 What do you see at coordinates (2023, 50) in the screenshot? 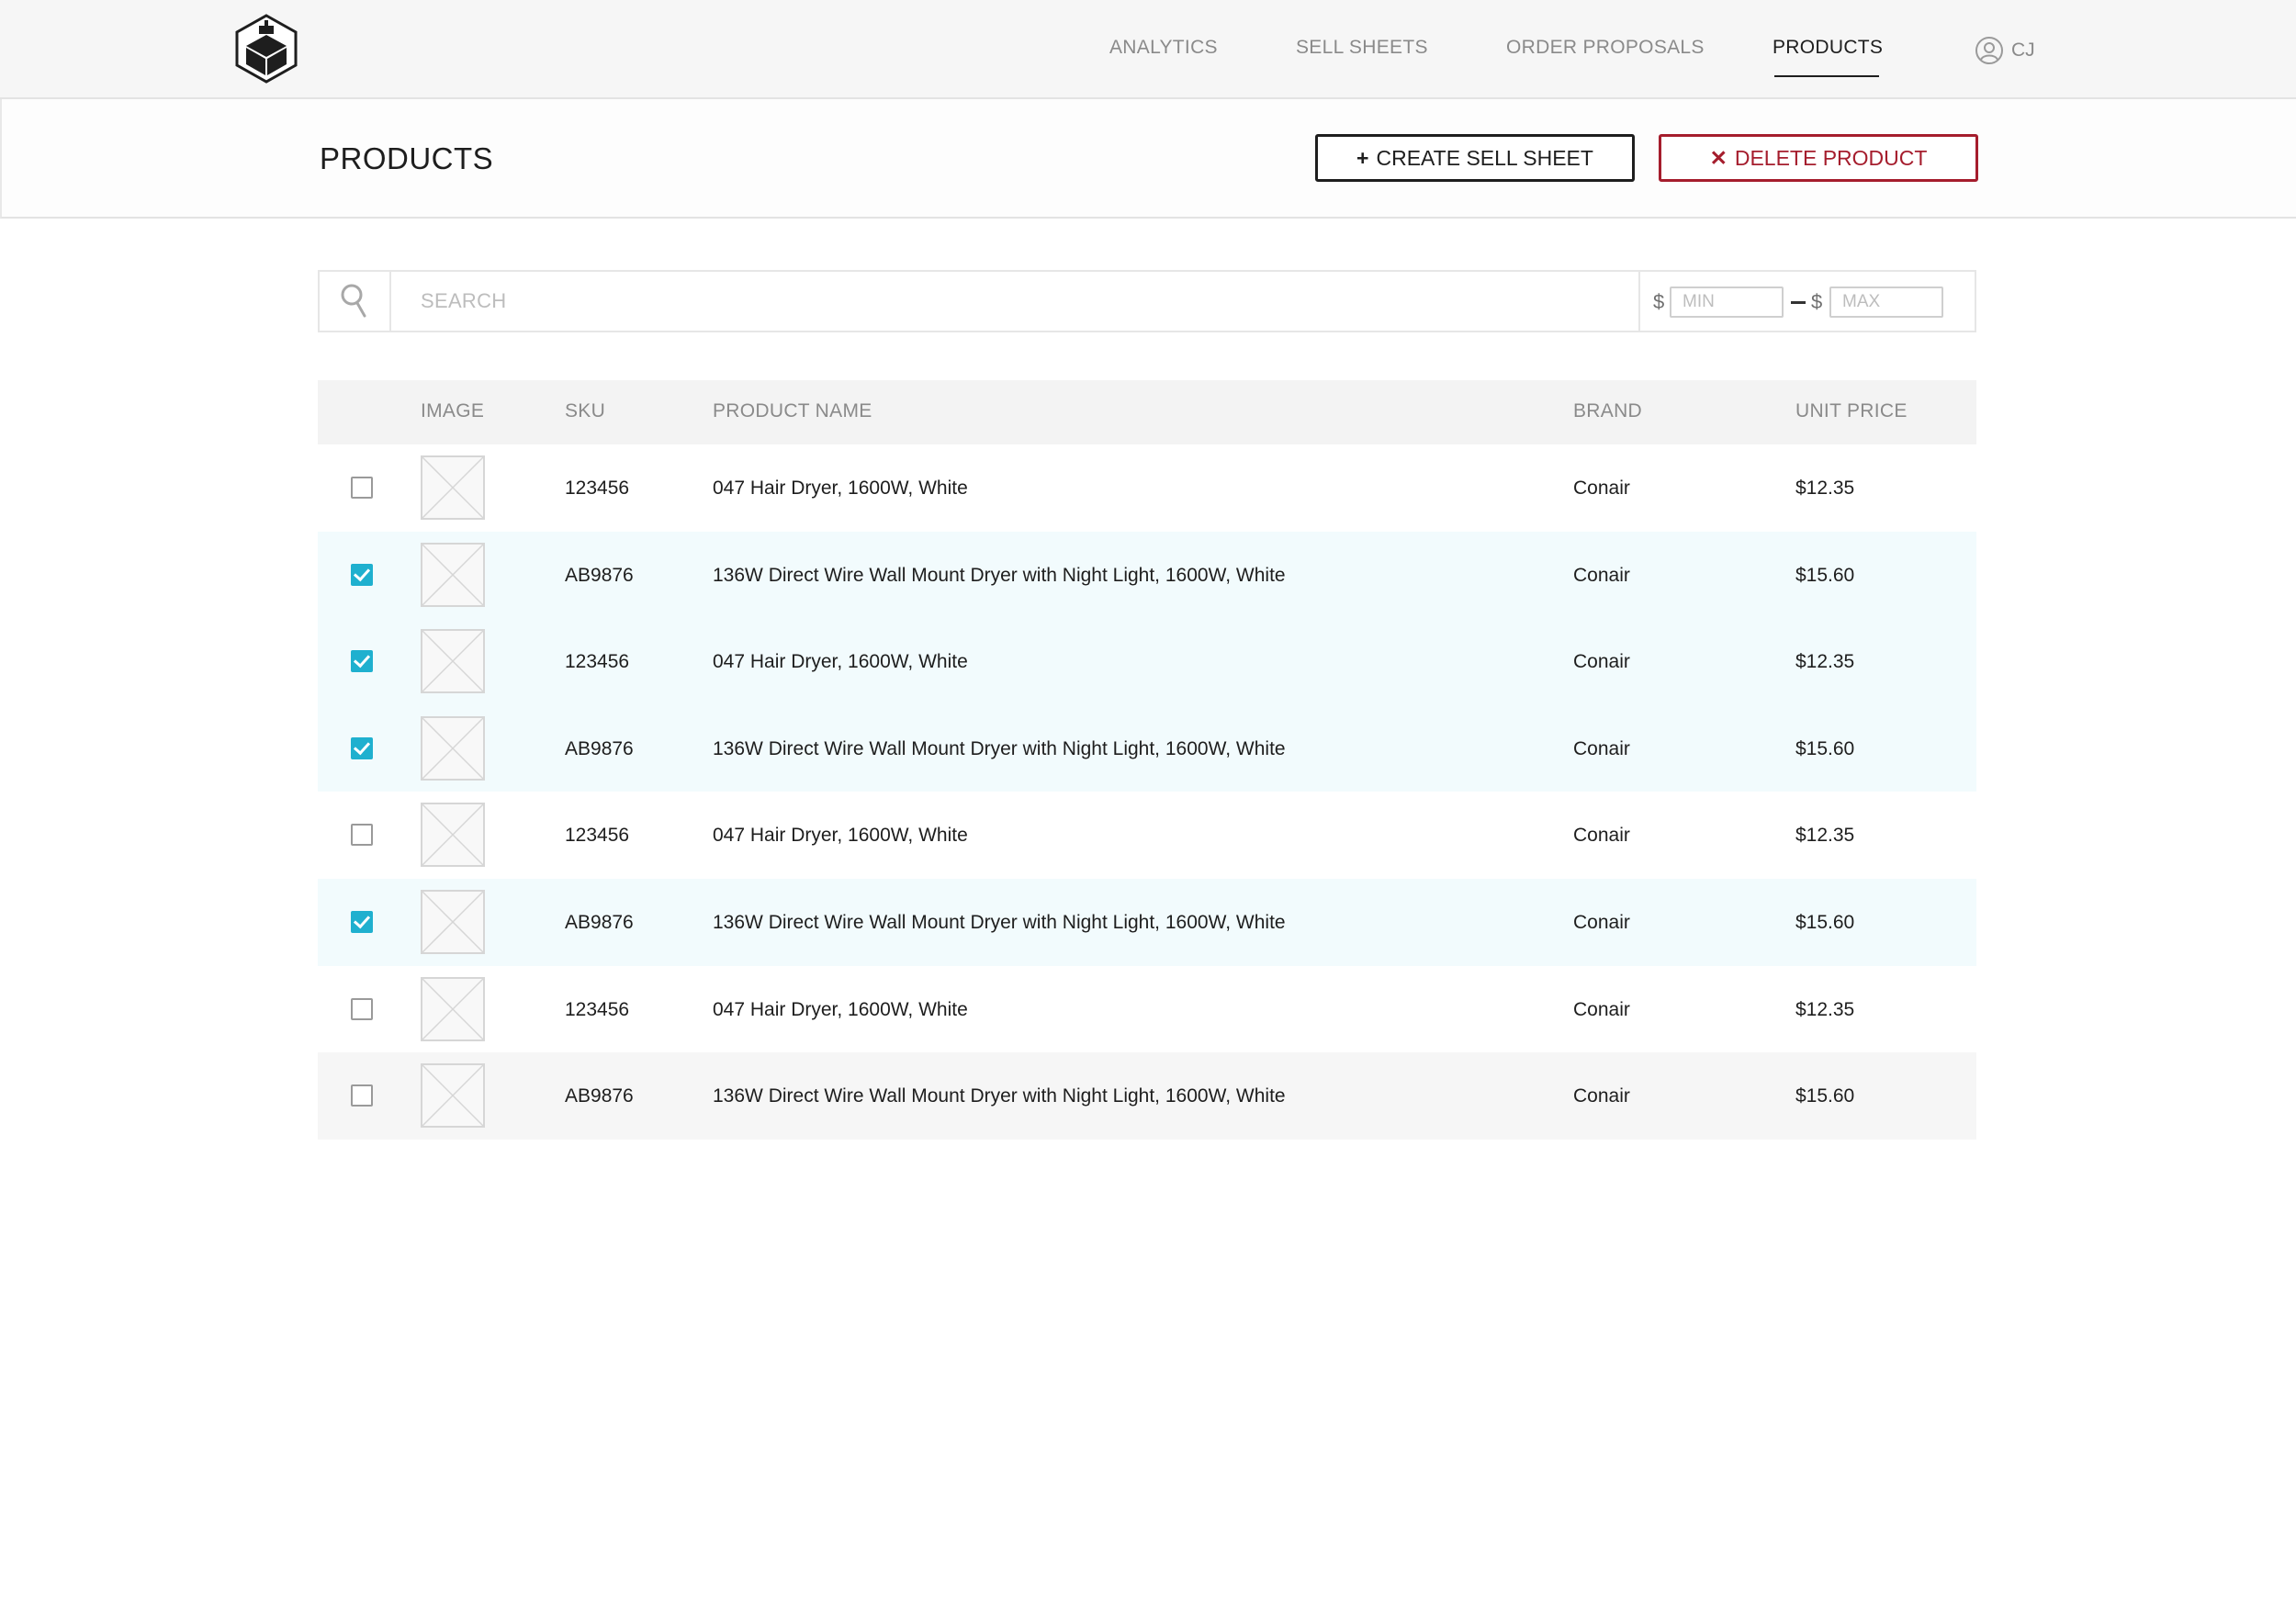
I see `user-initials: CJ` at bounding box center [2023, 50].